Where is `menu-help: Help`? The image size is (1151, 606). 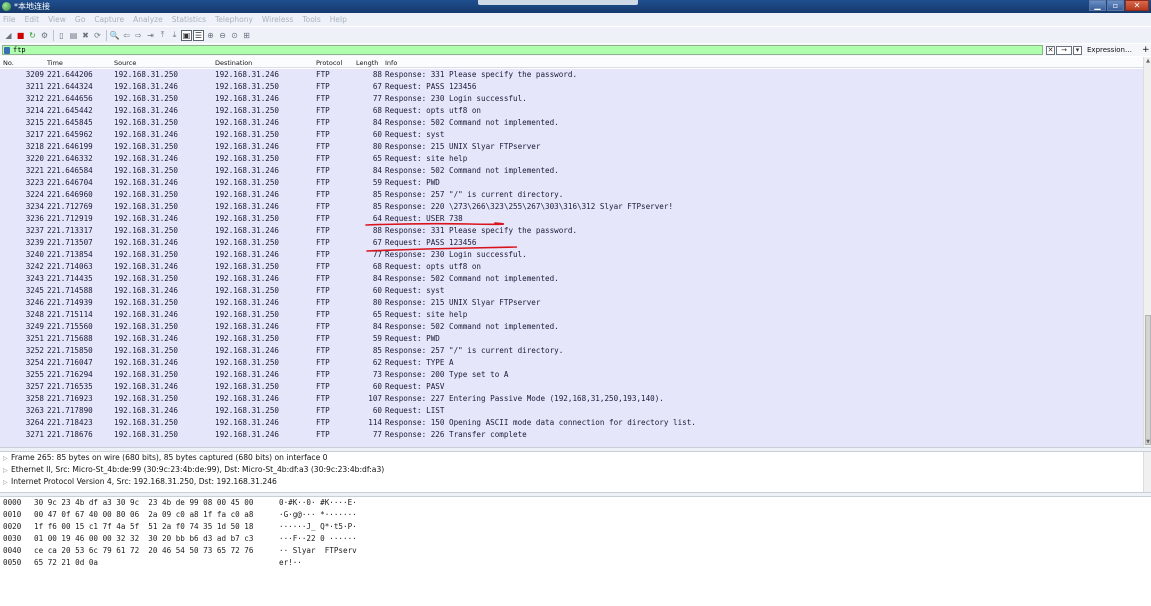
menu-help: Help is located at coordinates (338, 19).